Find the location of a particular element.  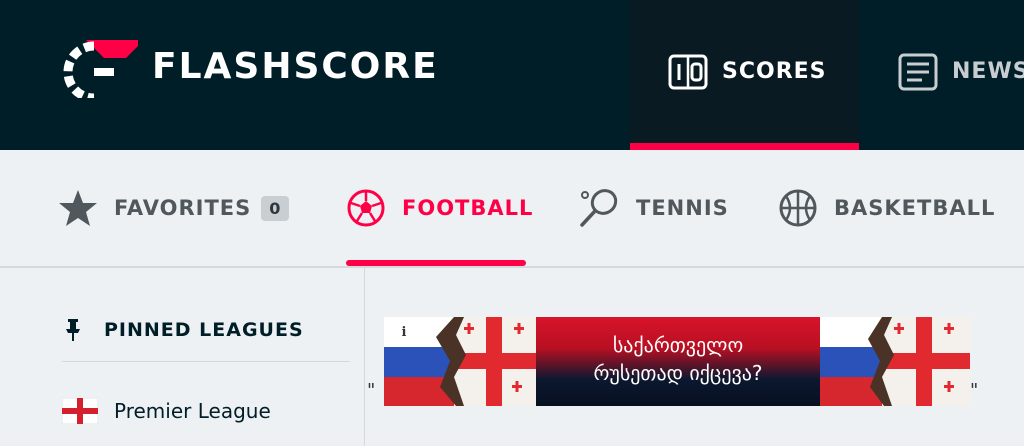

ad-line-2: რუსეთად იქცევა? is located at coordinates (678, 373).